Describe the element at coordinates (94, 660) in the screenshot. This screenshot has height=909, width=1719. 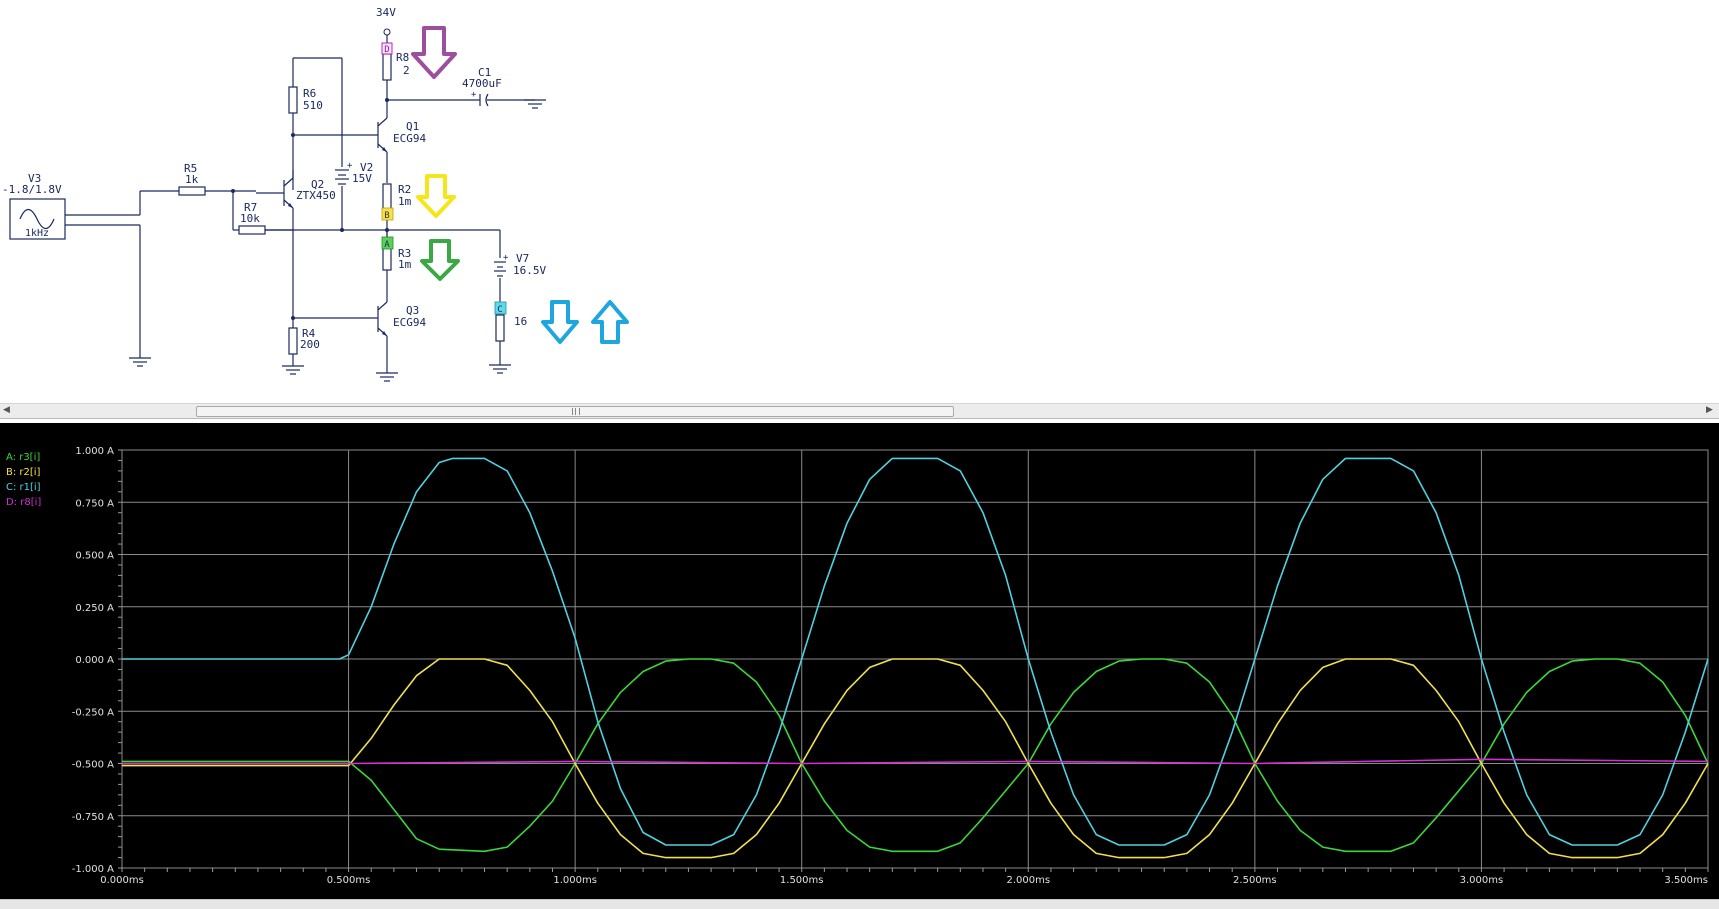
I see `y-tick-label: 0.000 A` at that location.